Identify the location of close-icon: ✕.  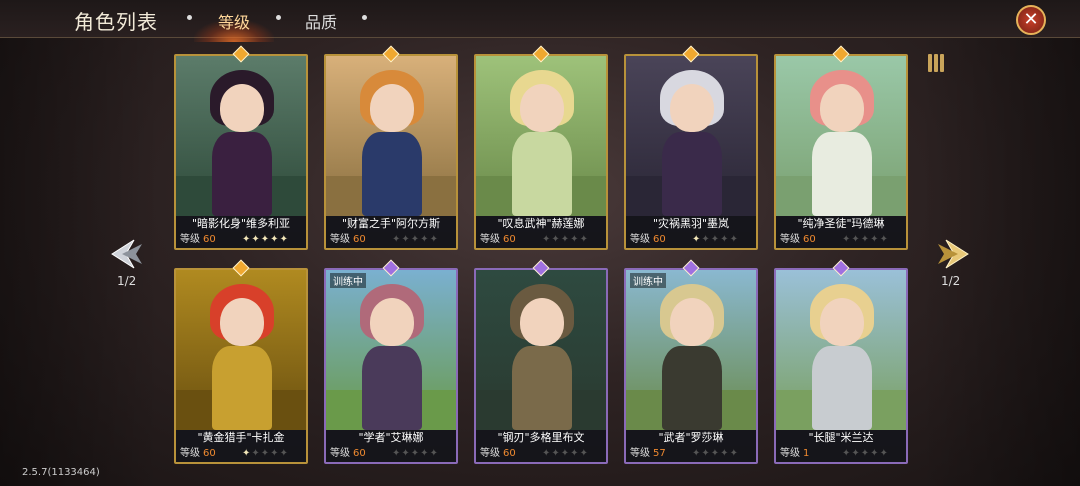
(1031, 19).